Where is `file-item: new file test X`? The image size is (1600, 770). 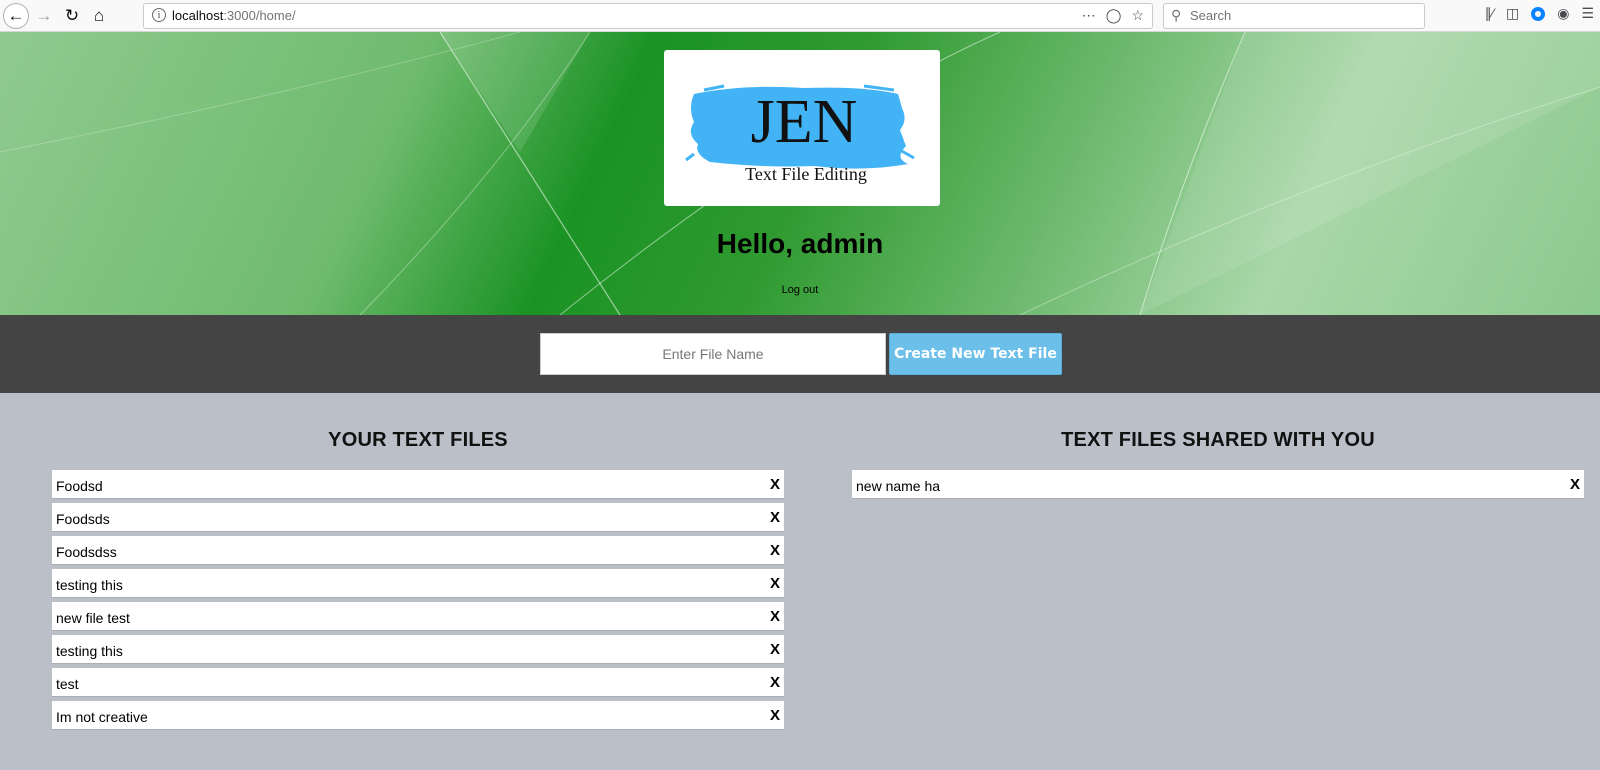
file-item: new file test X is located at coordinates (418, 616).